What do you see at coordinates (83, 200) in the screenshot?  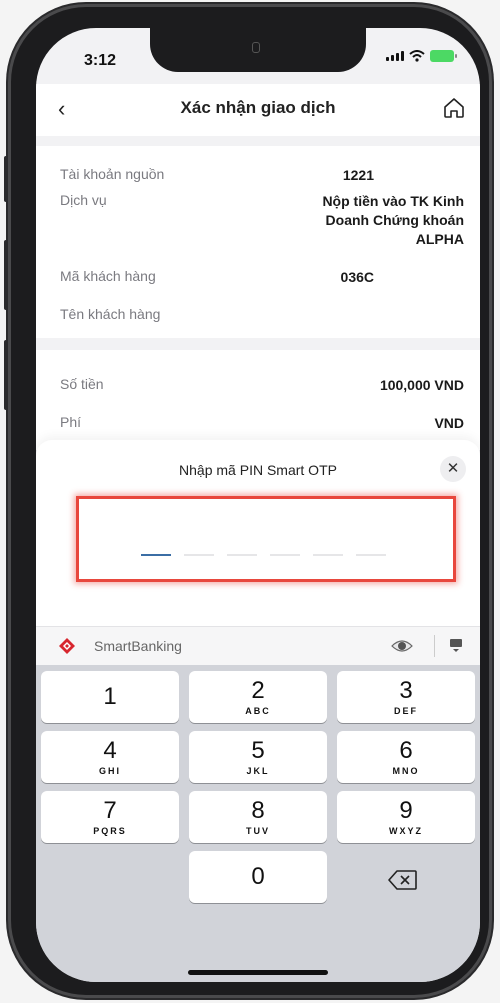 I see `service-label: Dịch vụ` at bounding box center [83, 200].